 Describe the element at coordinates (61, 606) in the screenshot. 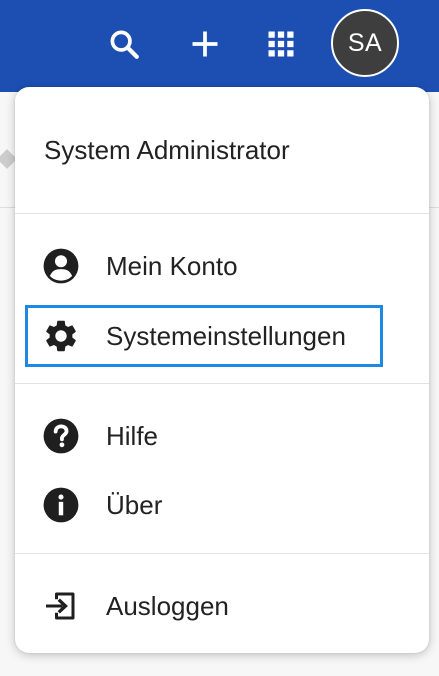

I see `logout-icon` at that location.